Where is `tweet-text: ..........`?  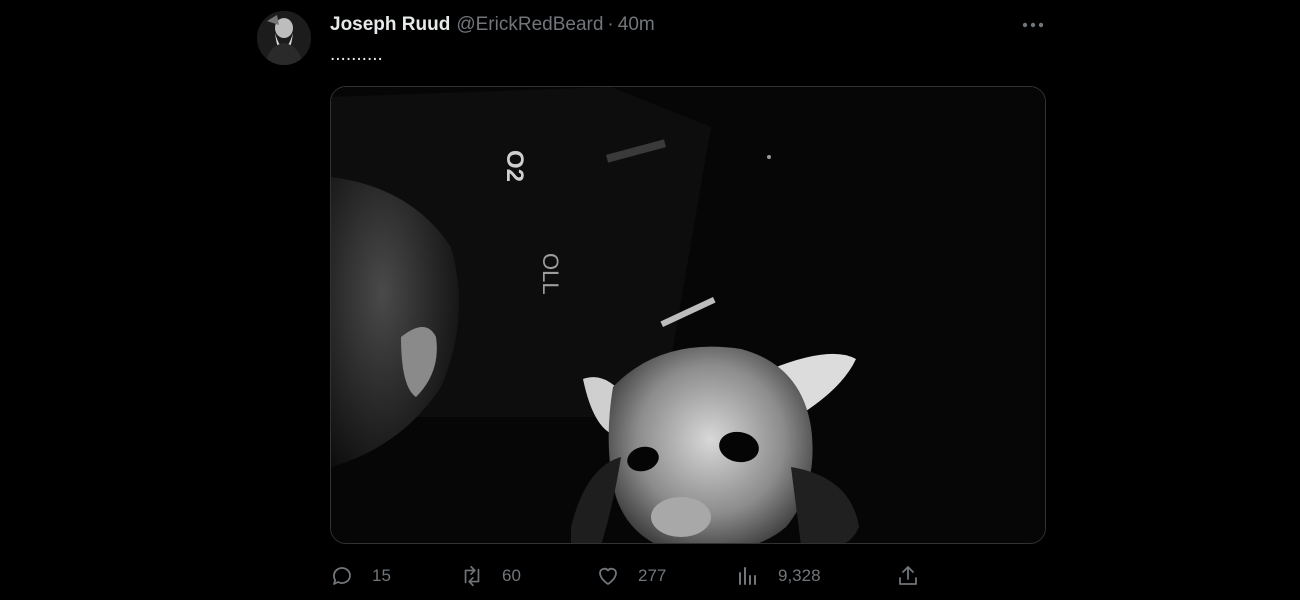 tweet-text: .......... is located at coordinates (356, 54).